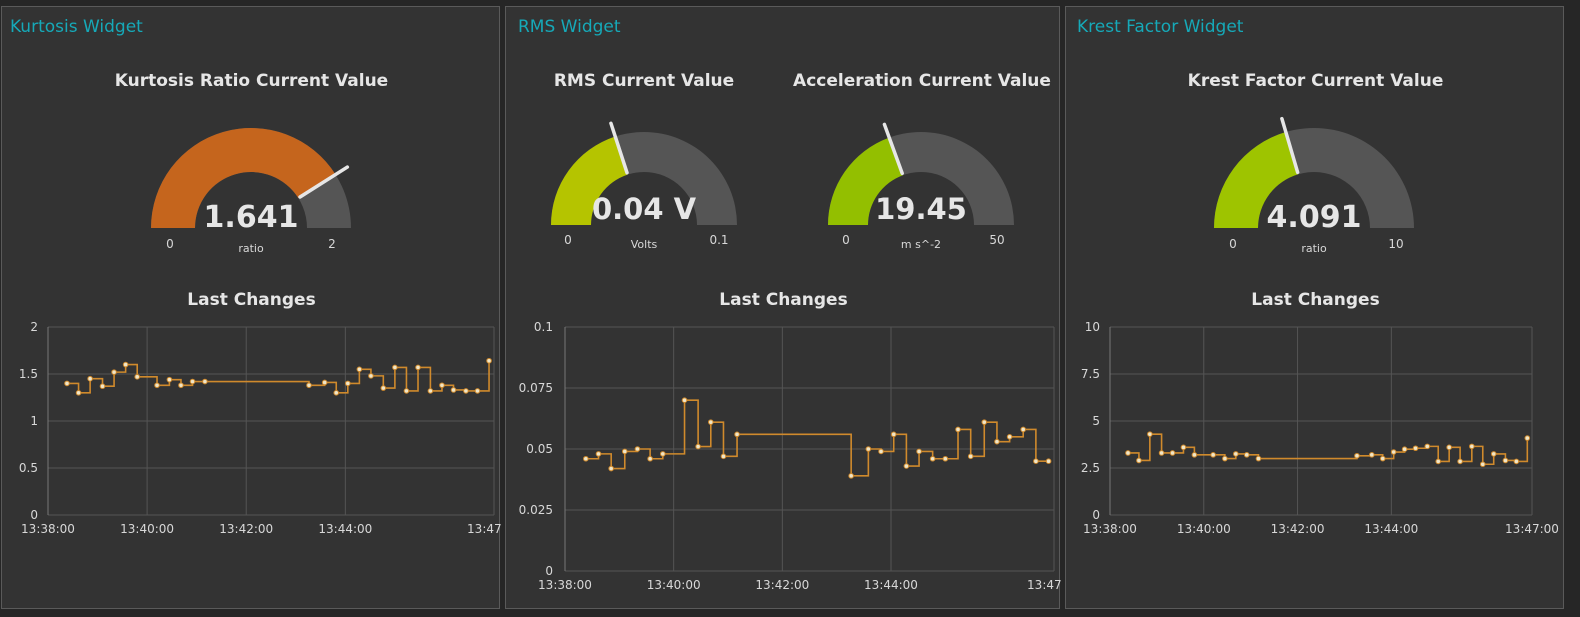 This screenshot has width=1580, height=617. What do you see at coordinates (28, 468) in the screenshot?
I see `y-tick-label: 0.5` at bounding box center [28, 468].